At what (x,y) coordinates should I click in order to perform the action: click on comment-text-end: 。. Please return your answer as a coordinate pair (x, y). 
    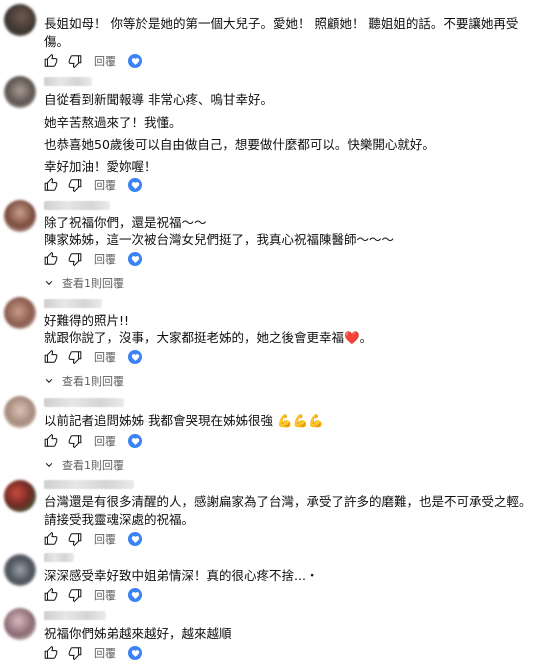
    Looking at the image, I should click on (366, 337).